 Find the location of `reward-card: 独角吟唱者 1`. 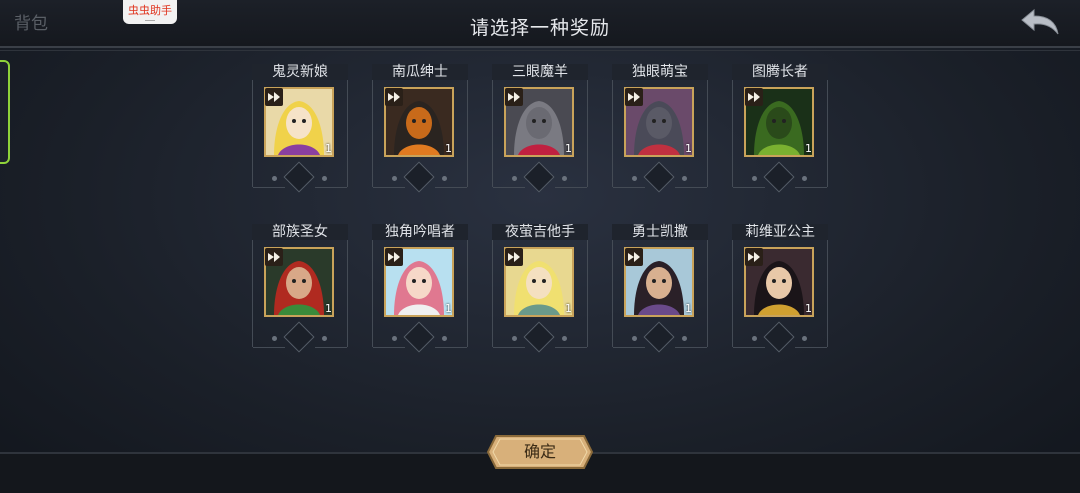

reward-card: 独角吟唱者 1 is located at coordinates (420, 287).